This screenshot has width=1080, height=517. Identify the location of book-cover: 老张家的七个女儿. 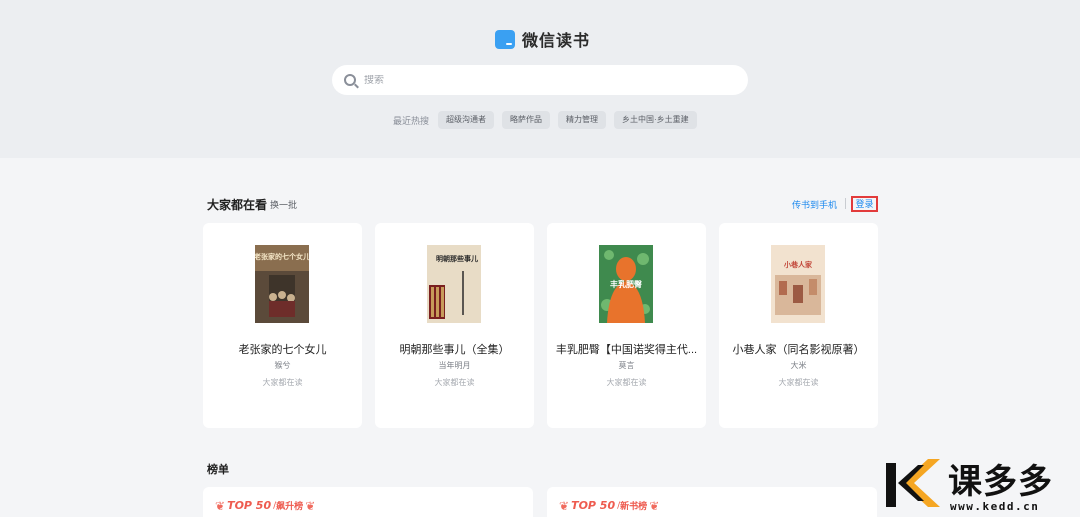
(282, 284).